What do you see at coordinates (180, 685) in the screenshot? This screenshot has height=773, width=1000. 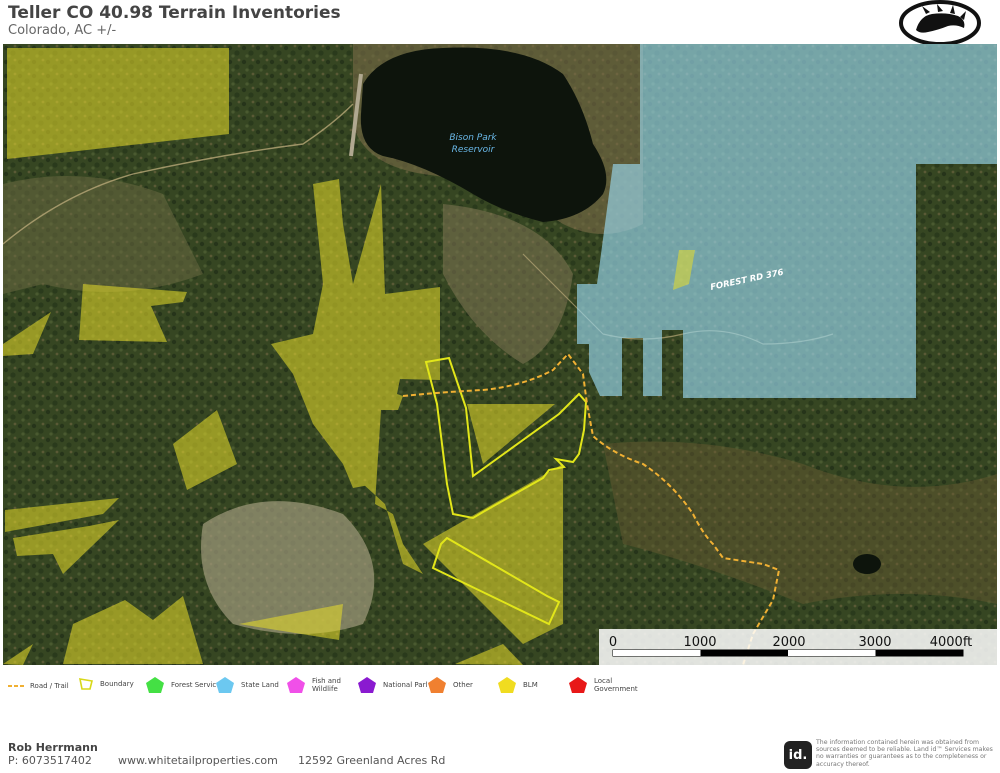 I see `legend-item-forest-service: Forest Servic` at bounding box center [180, 685].